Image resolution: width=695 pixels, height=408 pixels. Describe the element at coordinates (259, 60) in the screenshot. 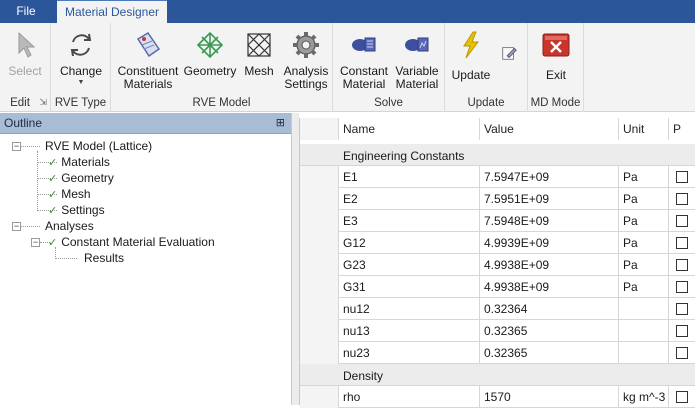

I see `mesh-button: Mesh` at that location.